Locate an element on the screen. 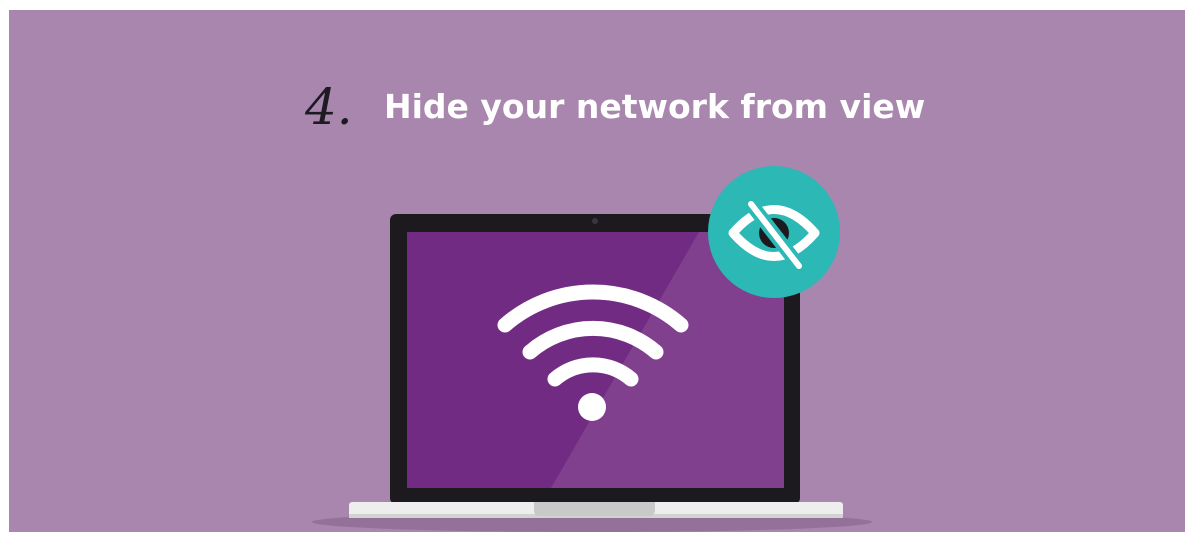 The height and width of the screenshot is (533, 1192). hidden-badge is located at coordinates (774, 232).